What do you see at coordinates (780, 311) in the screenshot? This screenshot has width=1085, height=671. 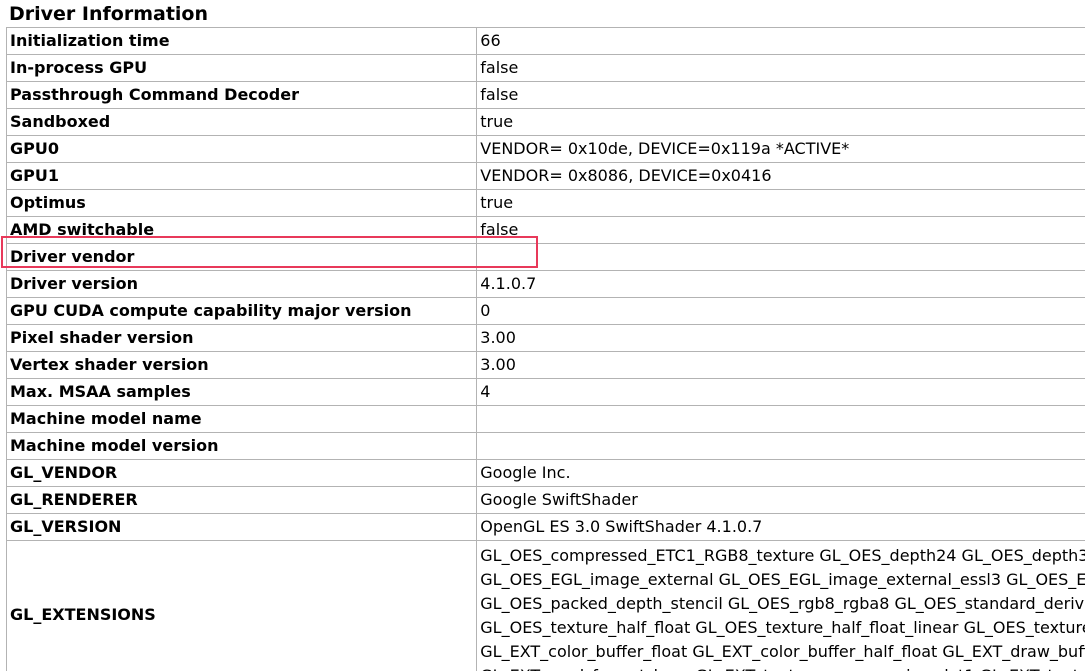 I see `row-value: 0` at bounding box center [780, 311].